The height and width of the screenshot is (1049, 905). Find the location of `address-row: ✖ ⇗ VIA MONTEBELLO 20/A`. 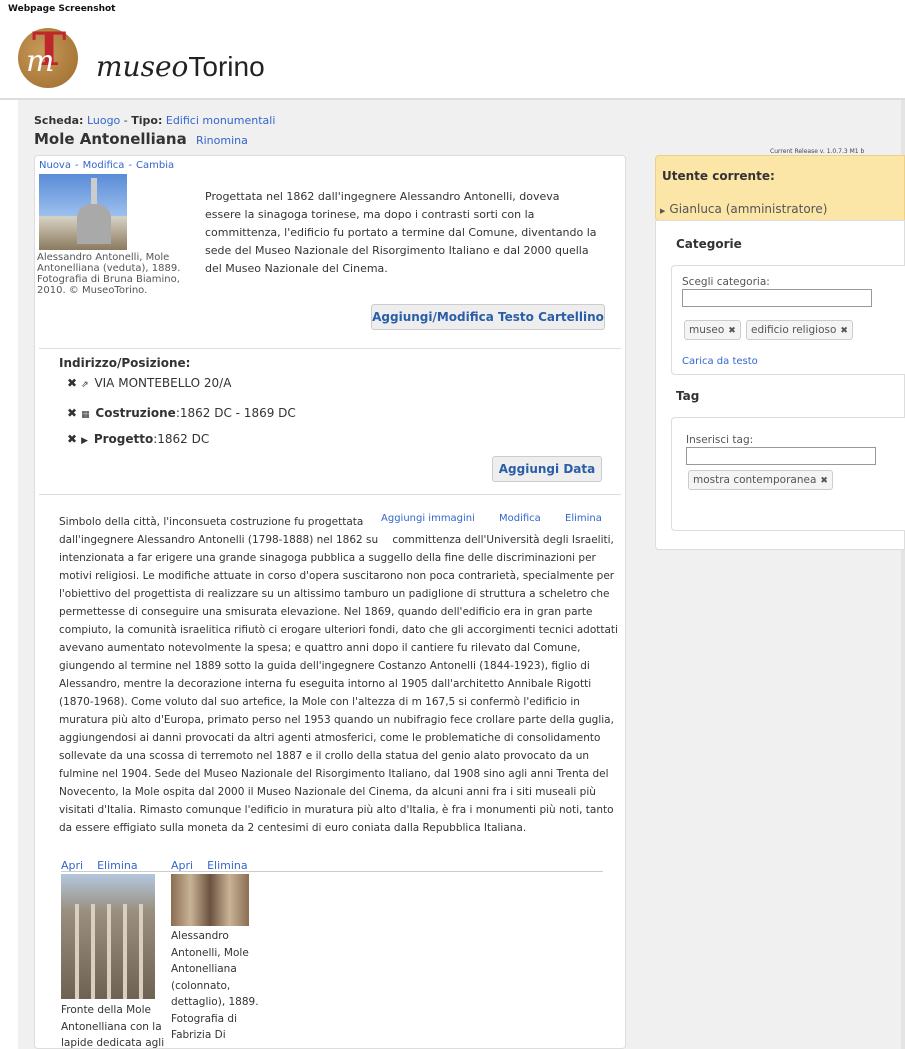

address-row: ✖ ⇗ VIA MONTEBELLO 20/A is located at coordinates (149, 383).